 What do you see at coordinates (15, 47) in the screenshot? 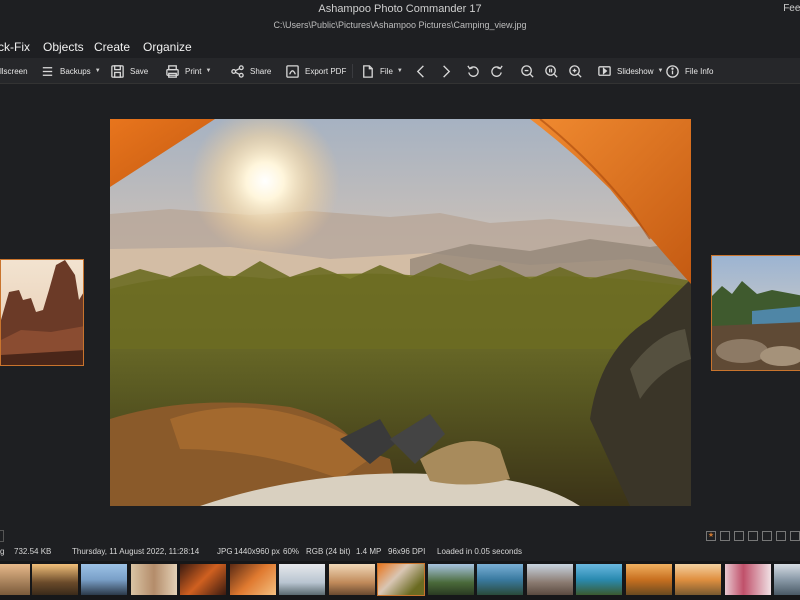
I see `menu-quick-fix: ck-Fix` at bounding box center [15, 47].